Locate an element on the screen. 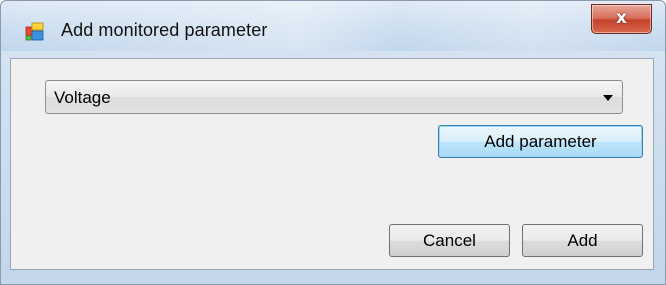 This screenshot has width=666, height=285. parameter-combobox-value: Voltage is located at coordinates (82, 97).